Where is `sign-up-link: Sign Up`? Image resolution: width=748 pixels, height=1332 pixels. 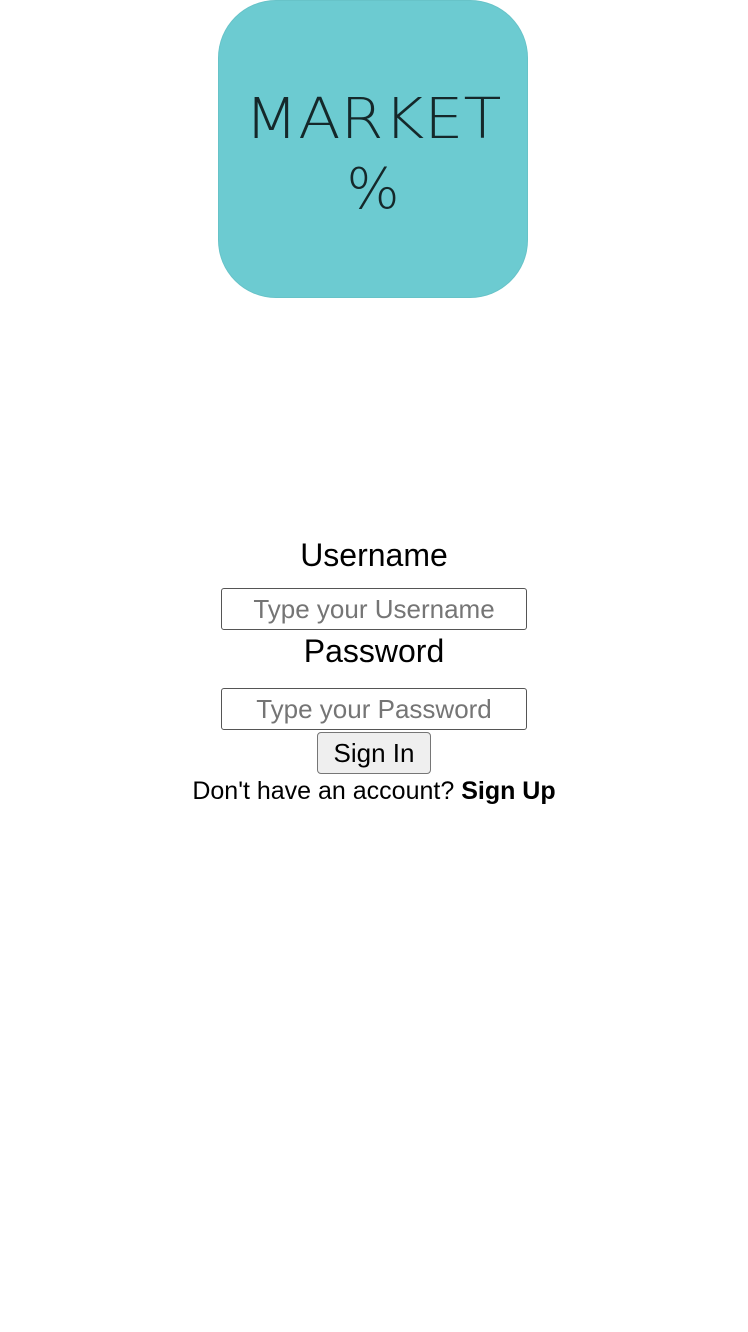 sign-up-link: Sign Up is located at coordinates (508, 791).